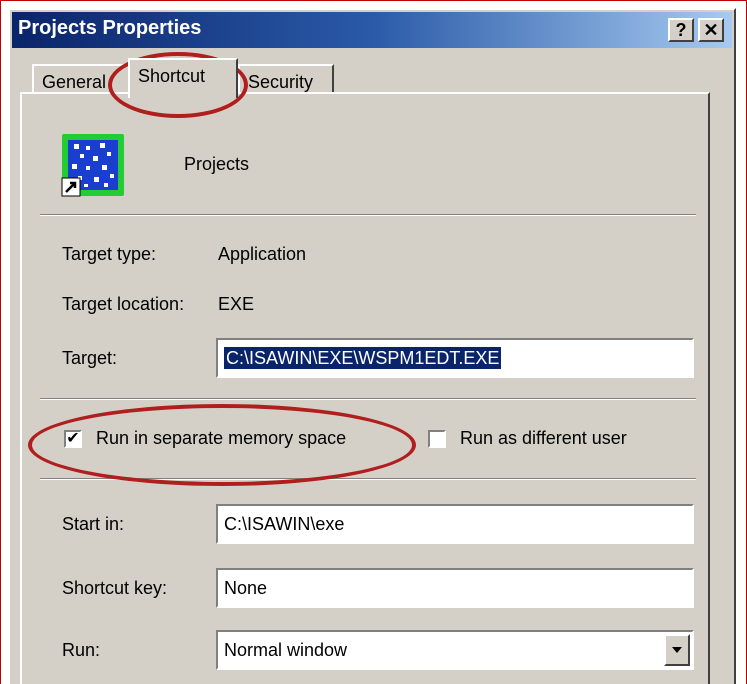 The width and height of the screenshot is (747, 684). Describe the element at coordinates (110, 28) in the screenshot. I see `window-title: Projects Properties` at that location.